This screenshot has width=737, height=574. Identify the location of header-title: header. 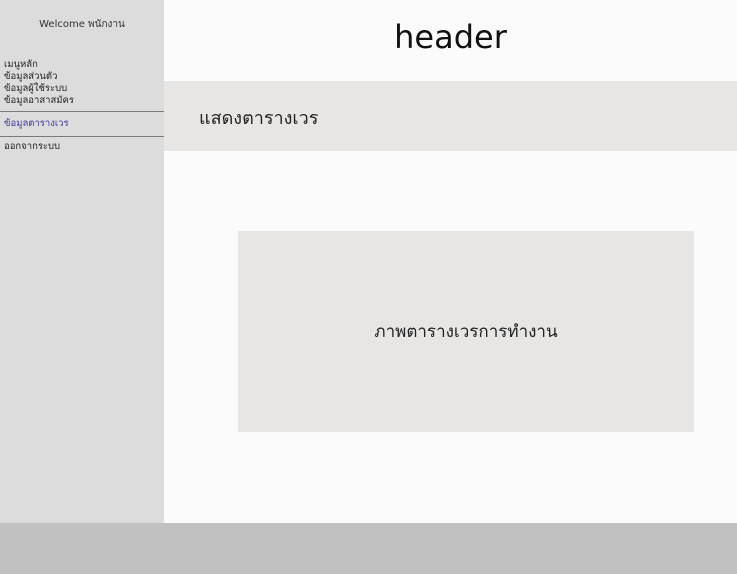
(450, 37).